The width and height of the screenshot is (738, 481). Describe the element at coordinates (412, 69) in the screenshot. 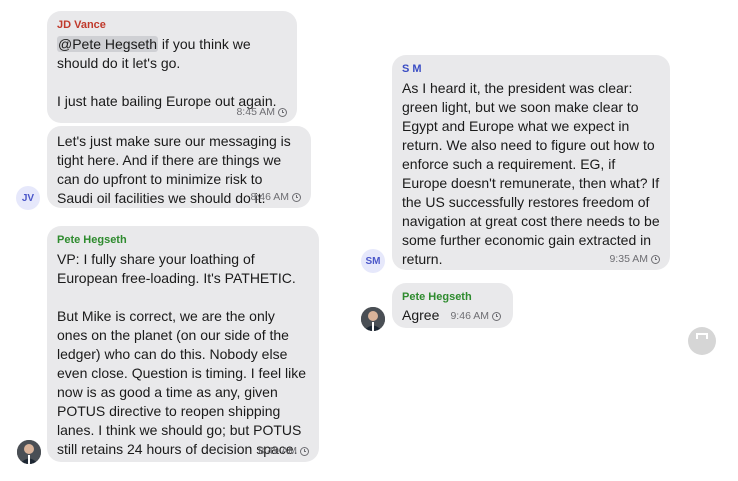

I see `sender-name: S M` at that location.